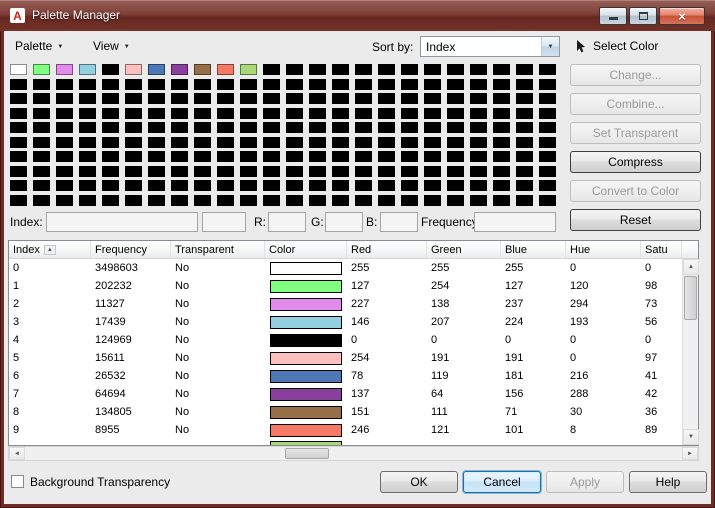  Describe the element at coordinates (345, 340) in the screenshot. I see `table-row: 4 124969 No 0 0 0 0 0` at that location.